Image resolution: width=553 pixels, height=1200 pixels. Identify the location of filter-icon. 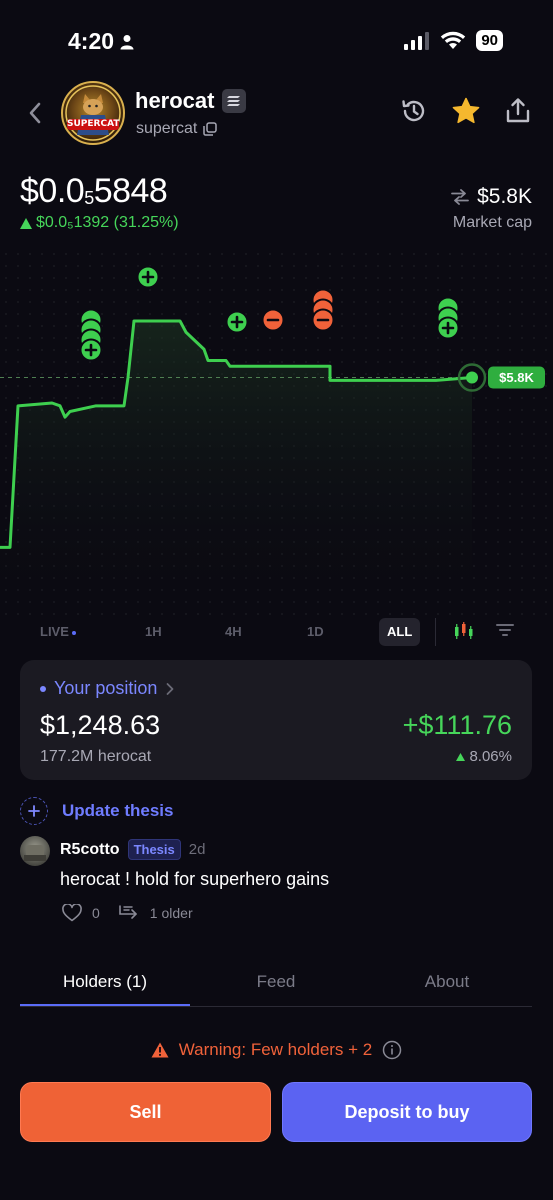
(505, 630).